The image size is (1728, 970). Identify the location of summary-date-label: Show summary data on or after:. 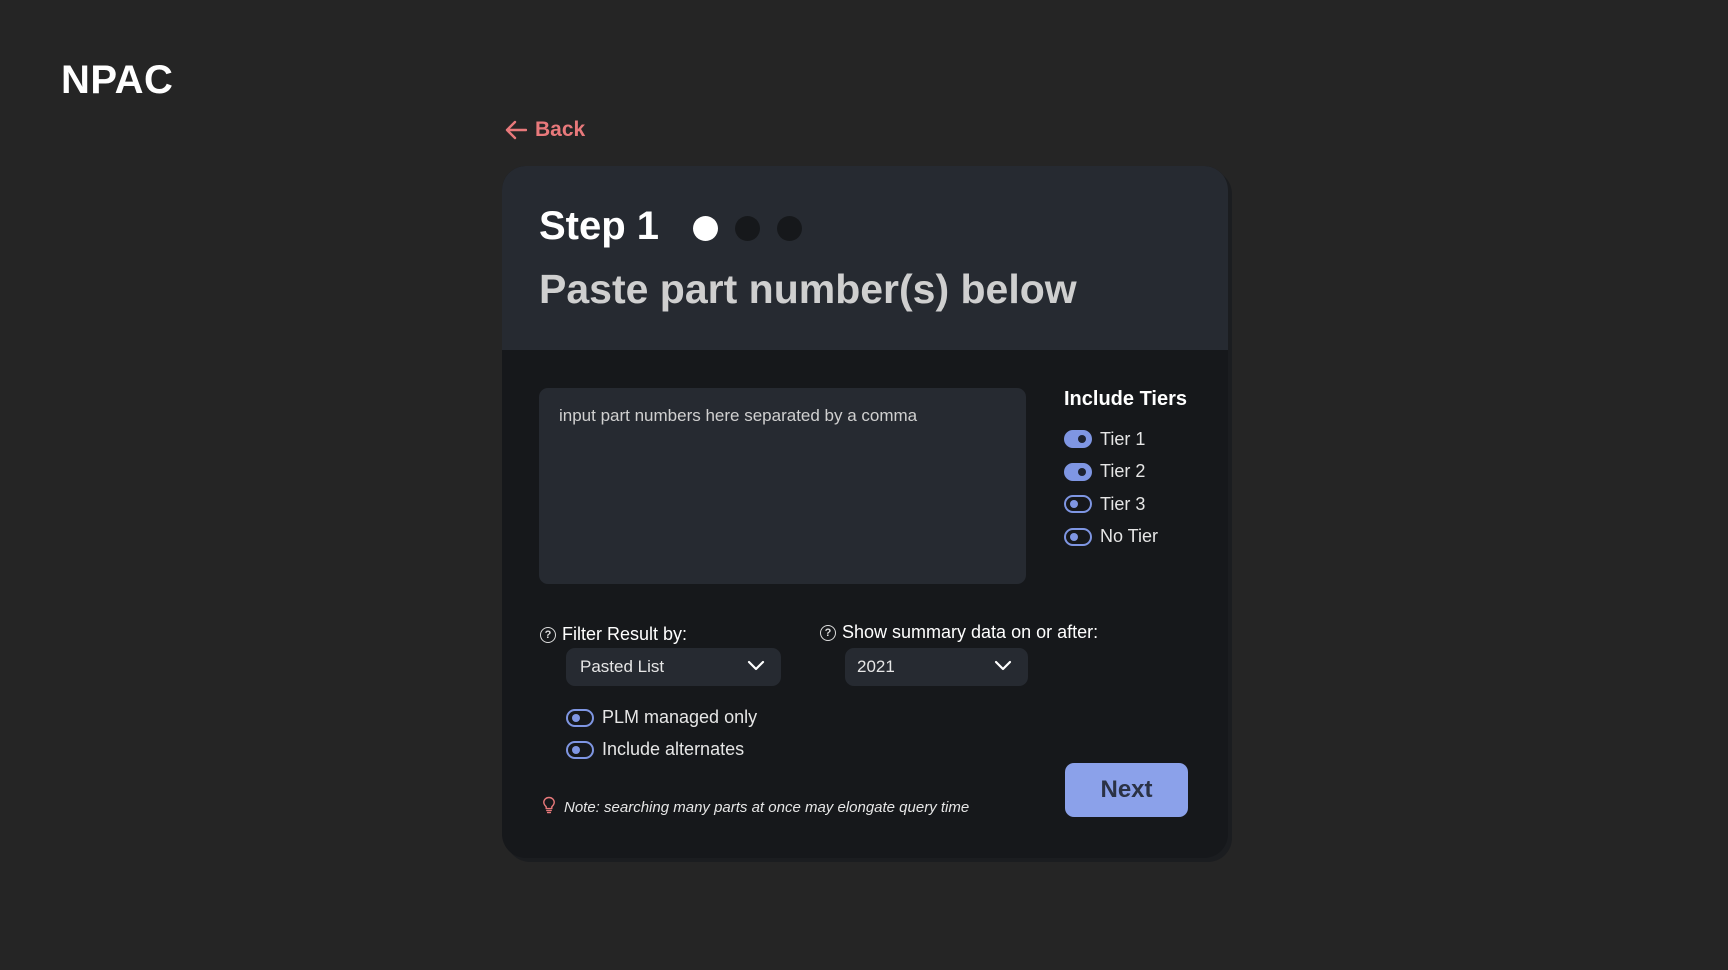
(970, 632).